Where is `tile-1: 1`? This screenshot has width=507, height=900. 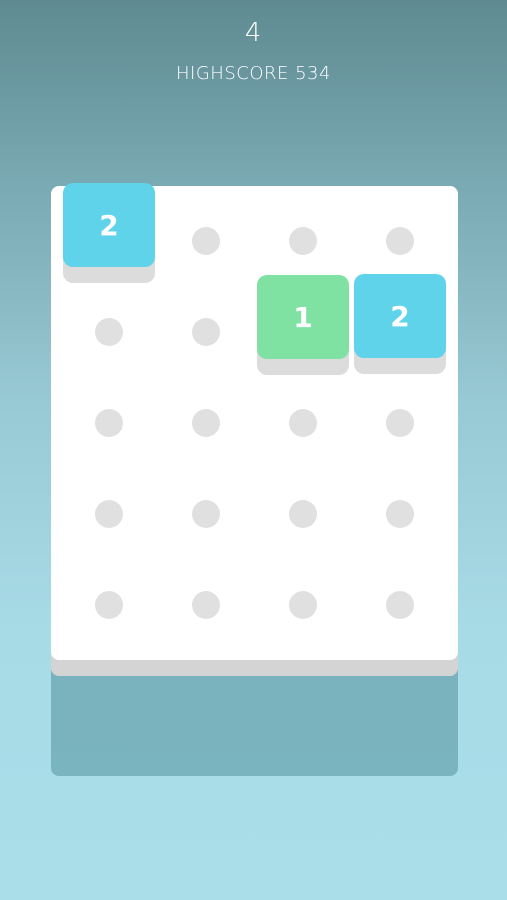
tile-1: 1 is located at coordinates (303, 317).